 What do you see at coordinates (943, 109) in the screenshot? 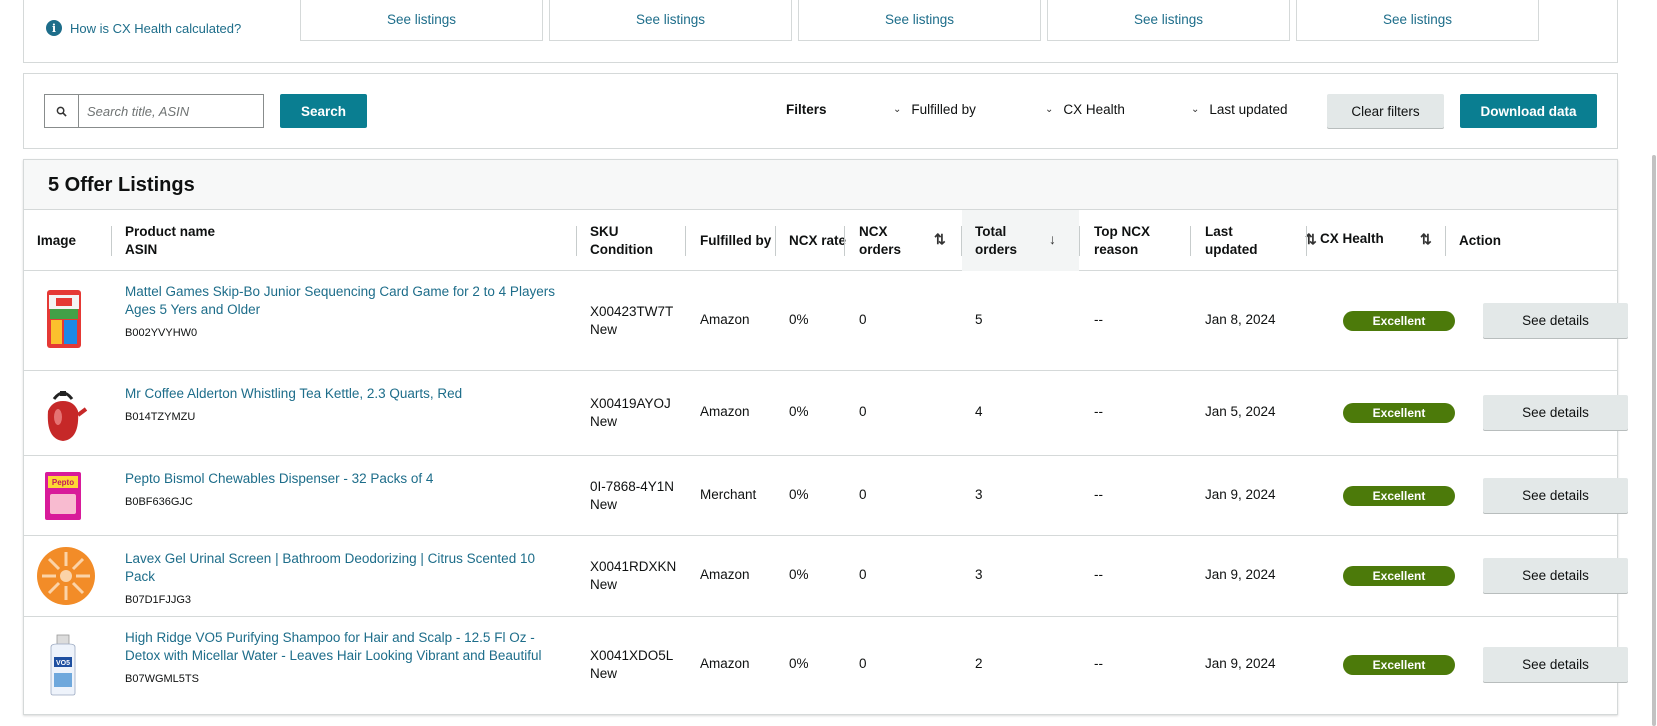
I see `fulfilled-by-dropdown-label: Fulfilled by` at bounding box center [943, 109].